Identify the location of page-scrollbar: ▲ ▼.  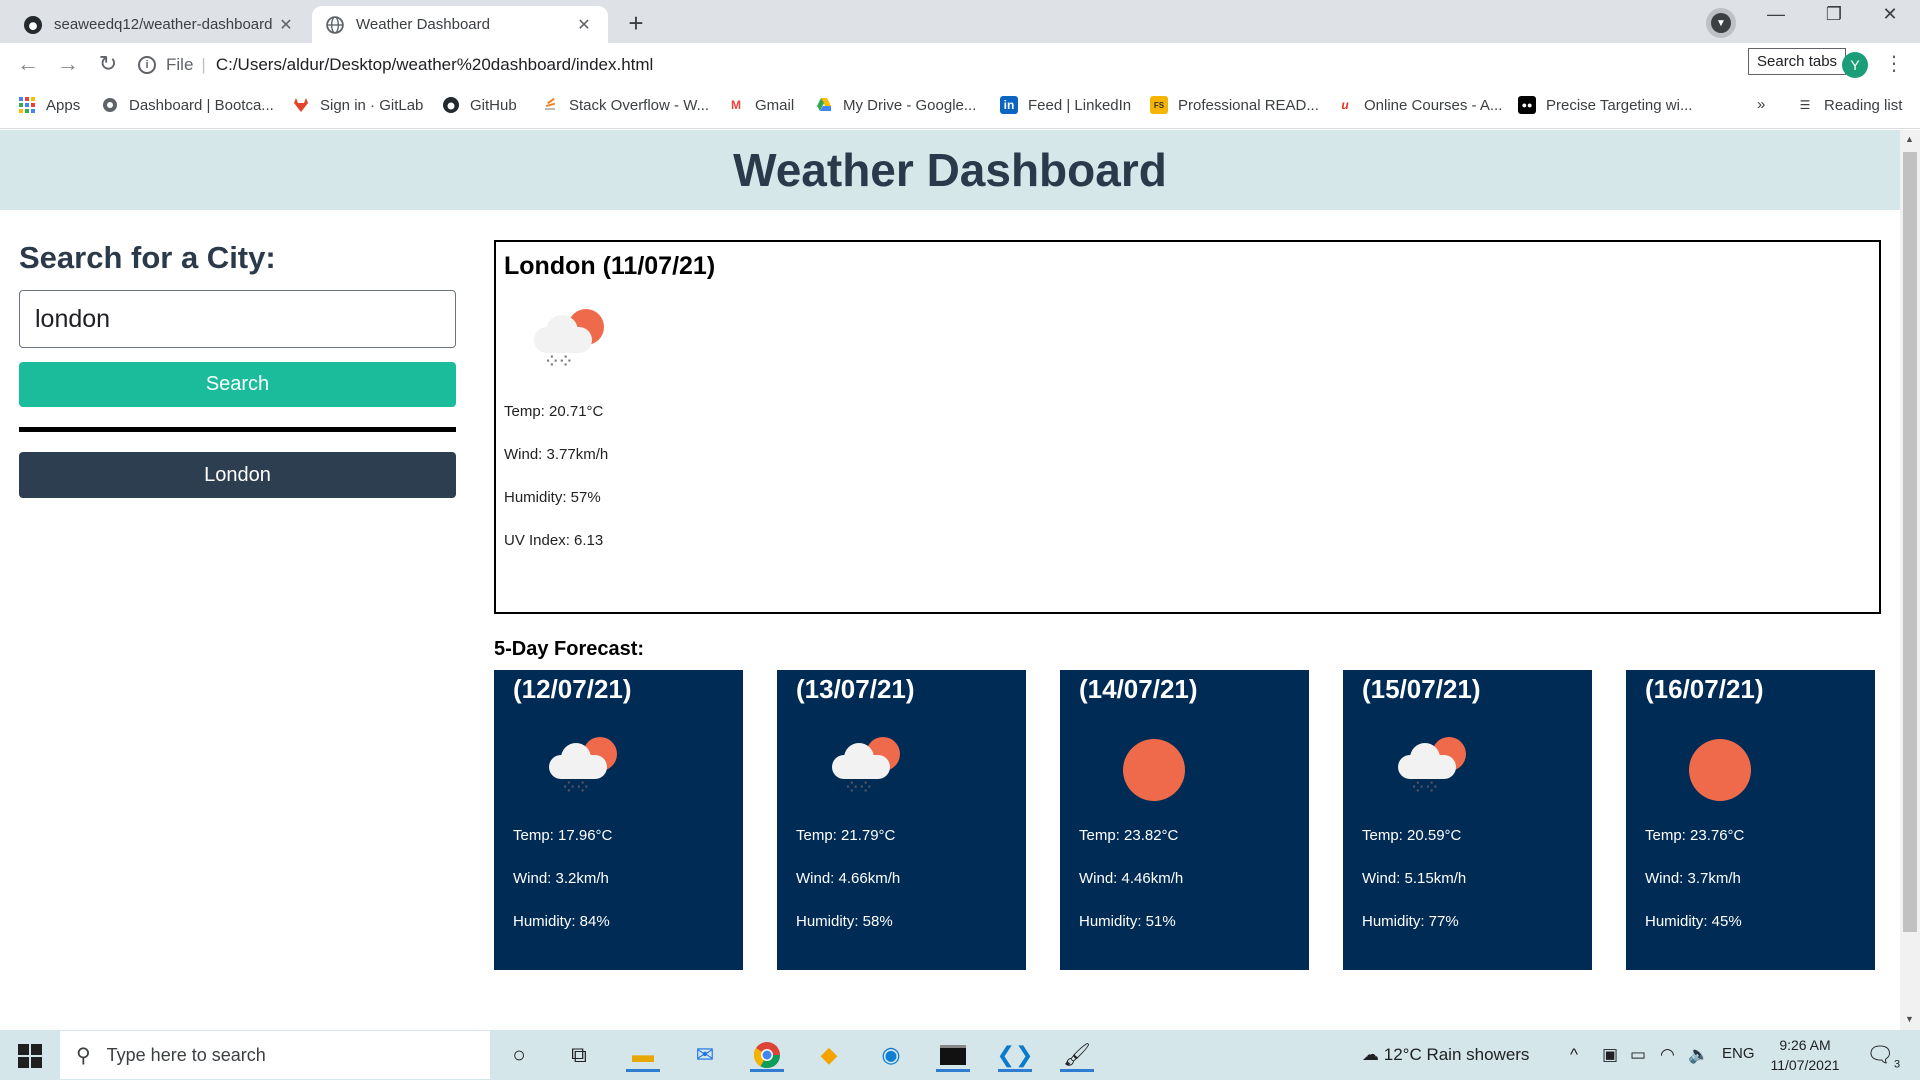
(1910, 580).